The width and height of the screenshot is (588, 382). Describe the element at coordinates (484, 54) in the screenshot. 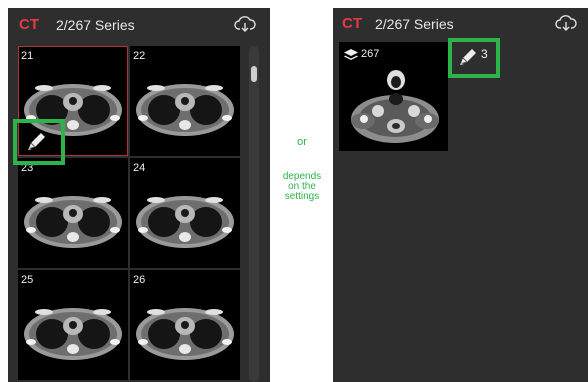

I see `annotation-count: 3` at that location.